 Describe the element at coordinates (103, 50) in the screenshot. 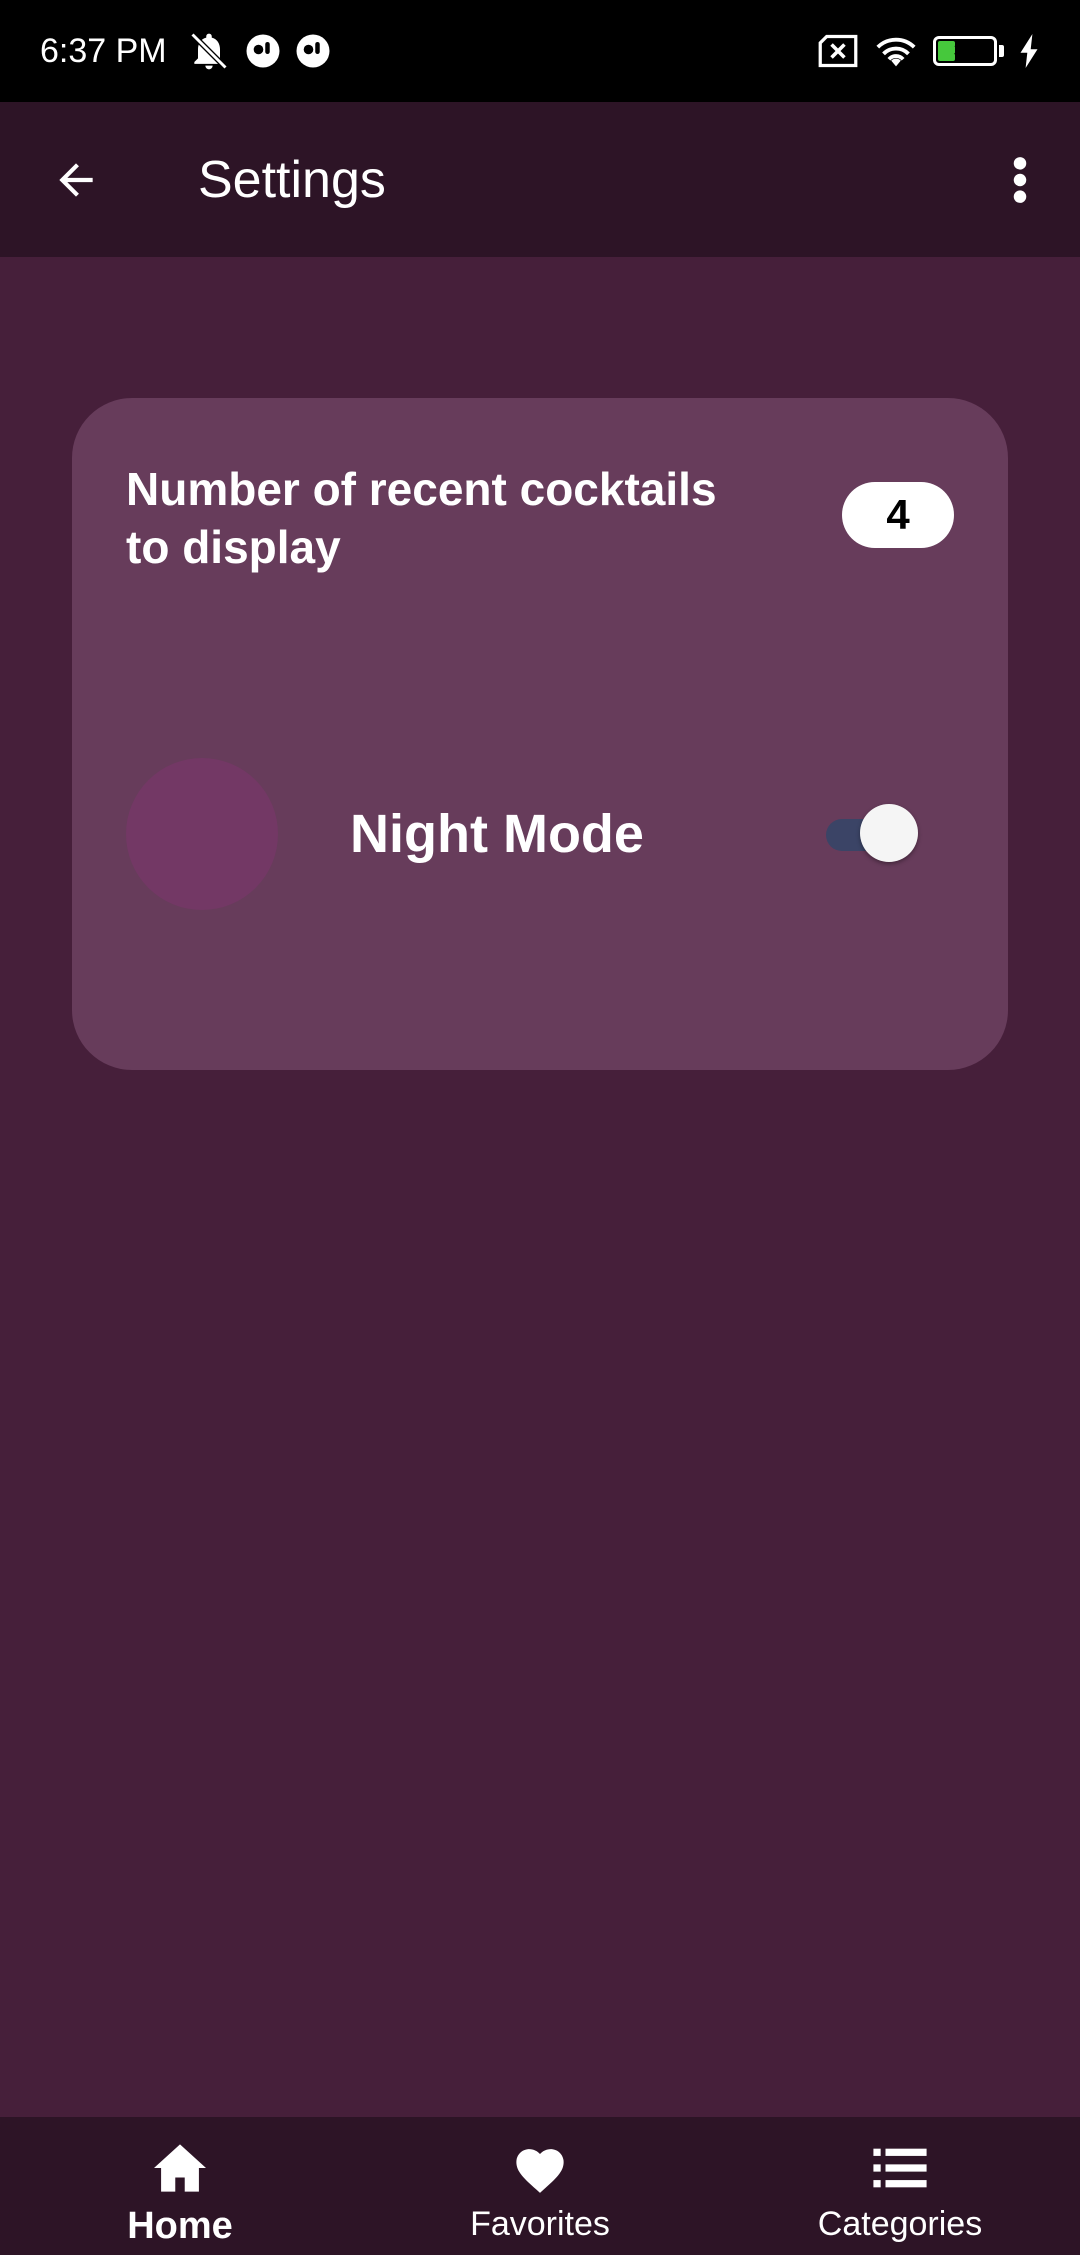

I see `status-time: 6:37 PM` at that location.